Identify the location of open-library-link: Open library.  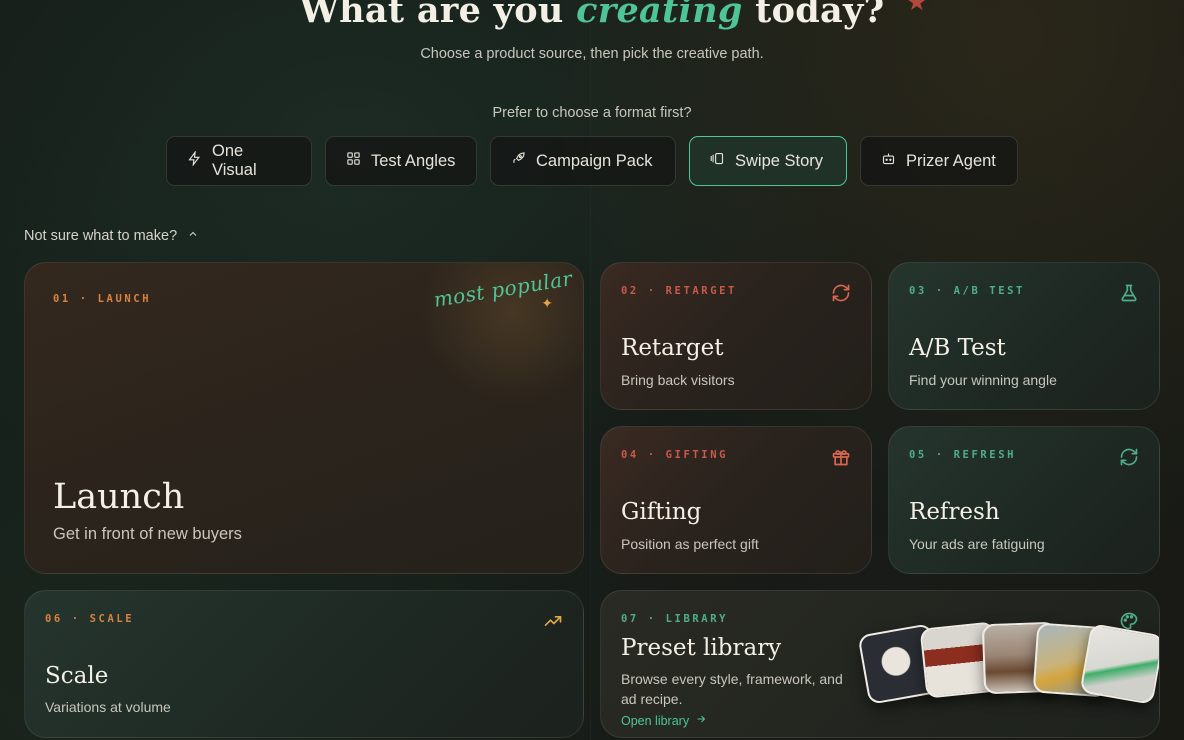
(664, 720).